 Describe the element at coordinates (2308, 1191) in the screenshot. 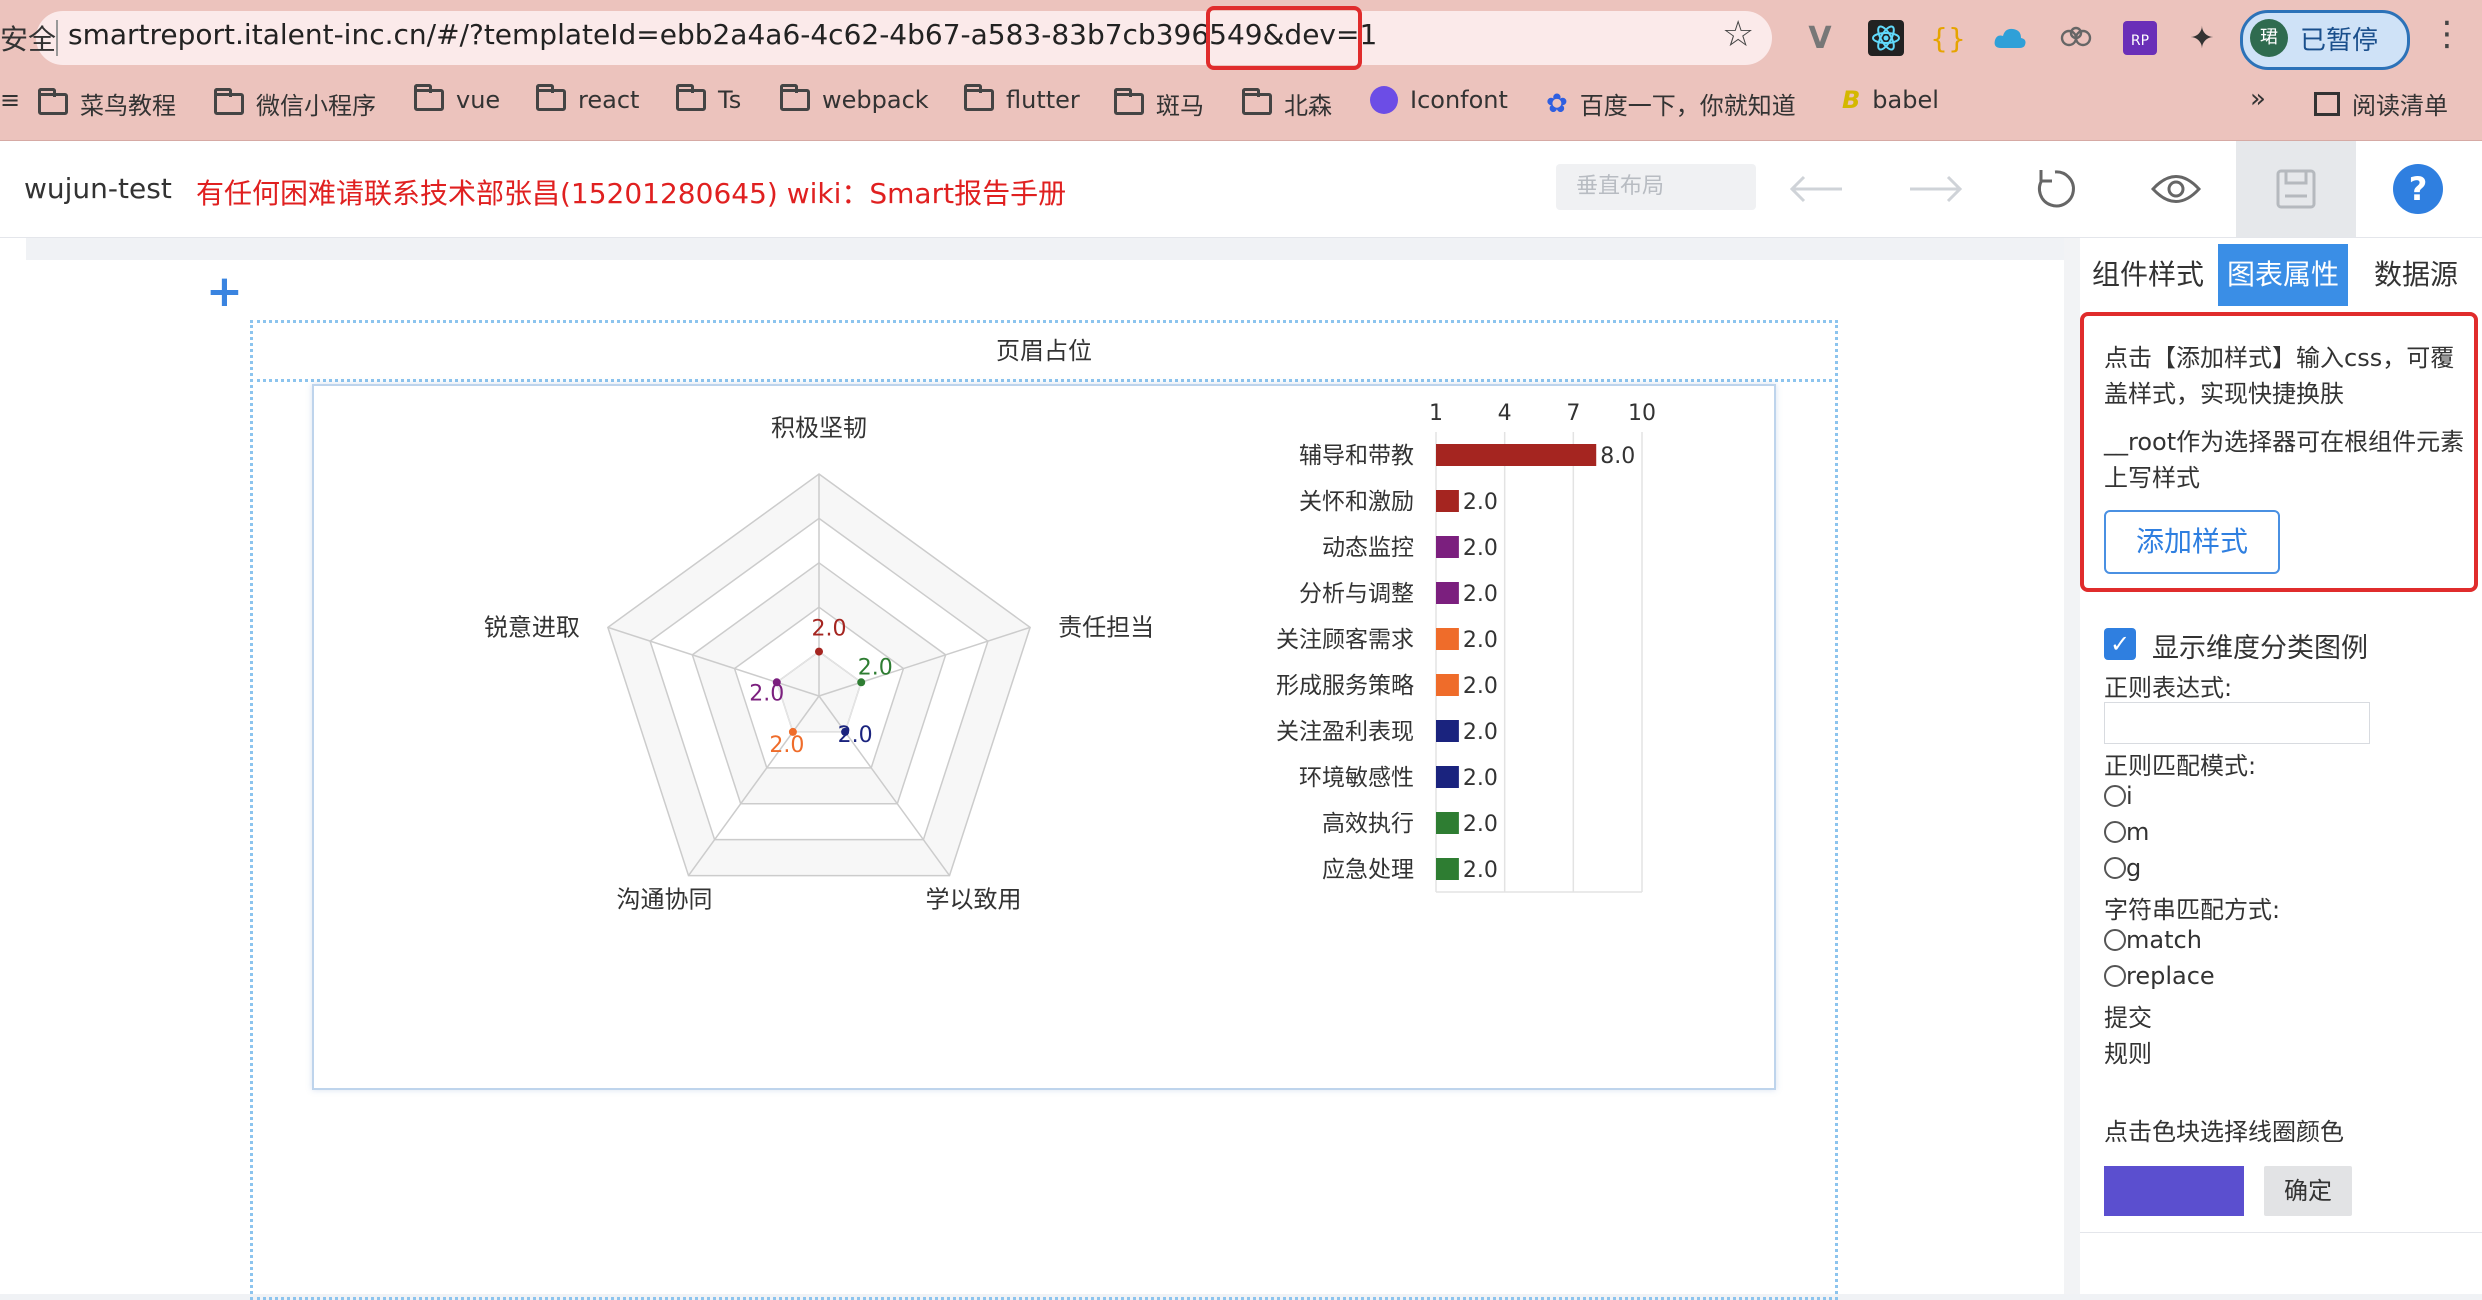

I see `confirm-button: 确定` at that location.